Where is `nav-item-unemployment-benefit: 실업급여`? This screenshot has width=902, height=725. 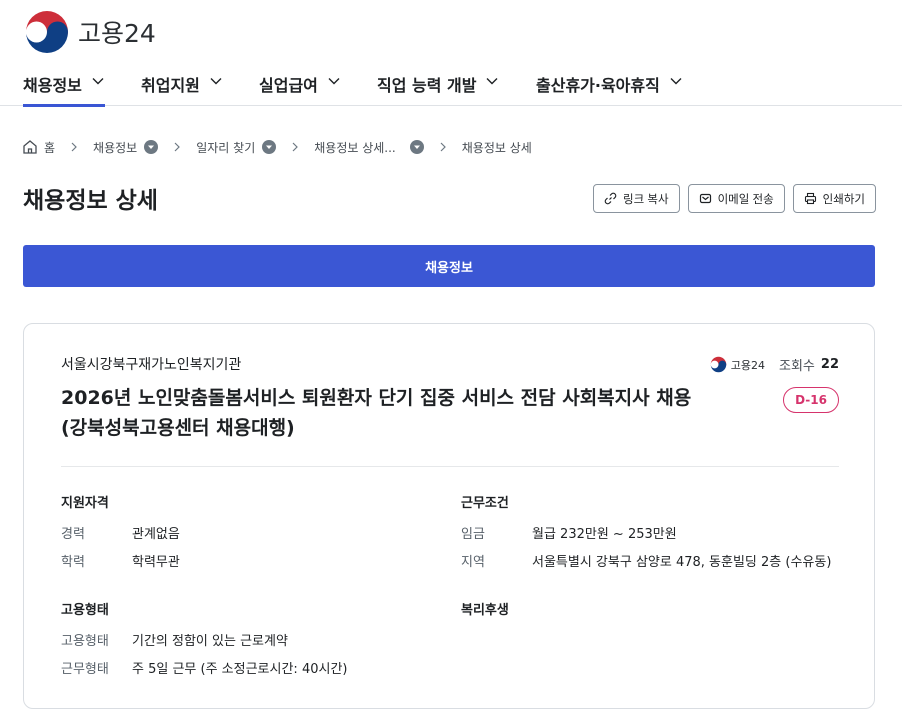 nav-item-unemployment-benefit: 실업급여 is located at coordinates (300, 85).